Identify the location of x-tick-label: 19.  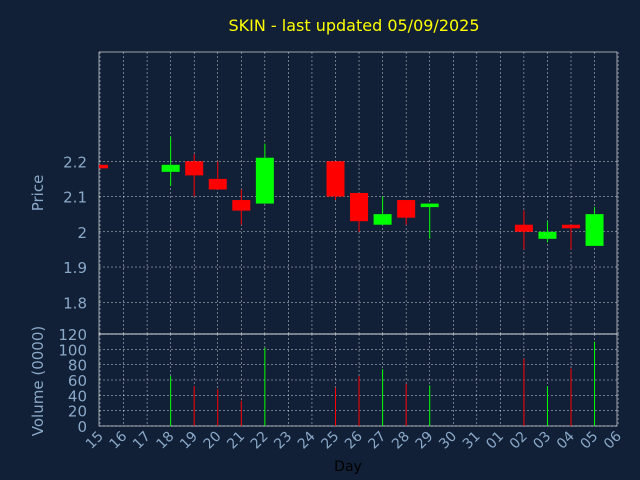
(189, 441).